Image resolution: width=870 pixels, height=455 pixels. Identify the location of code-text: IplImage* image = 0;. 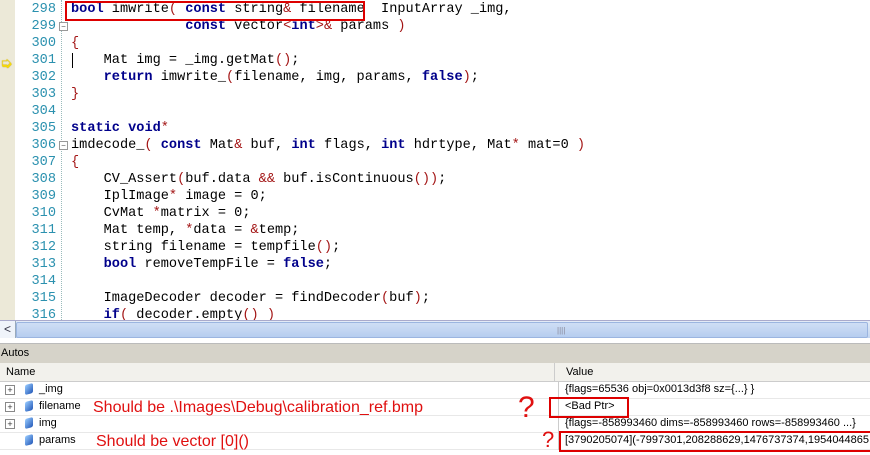
(169, 196).